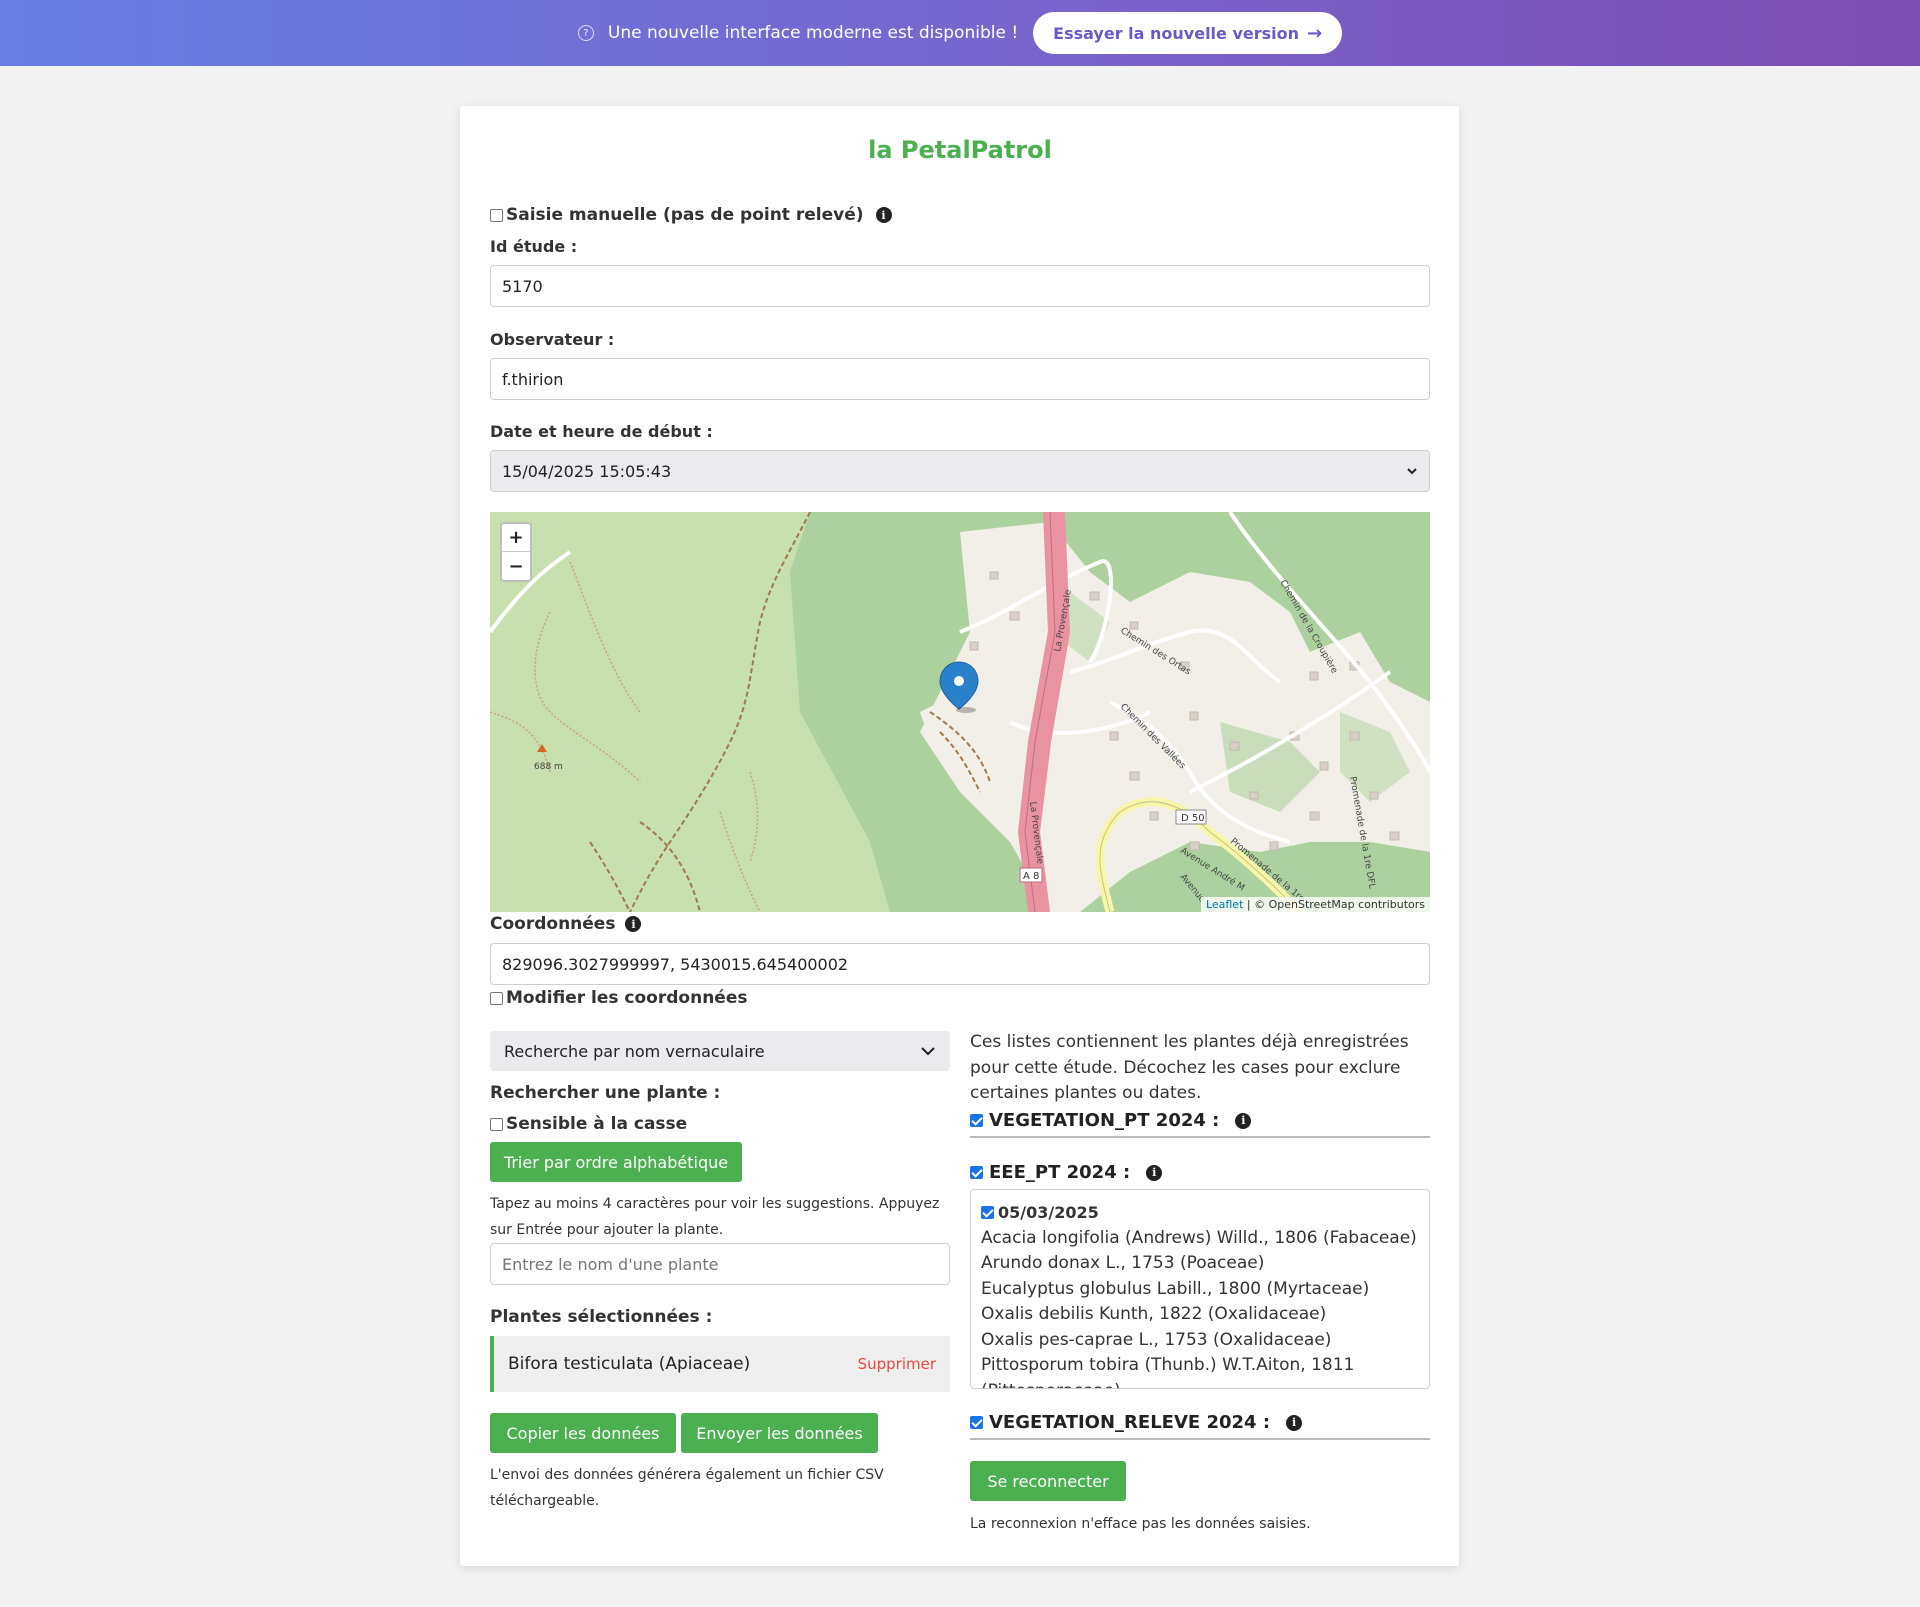  What do you see at coordinates (553, 924) in the screenshot?
I see `coords-label: Coordonnées` at bounding box center [553, 924].